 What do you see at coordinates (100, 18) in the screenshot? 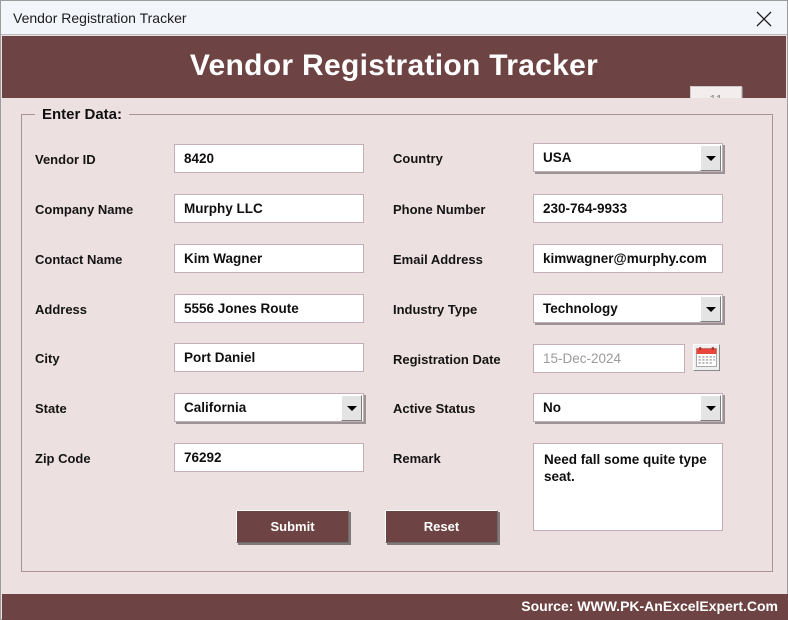
I see `window-title: Vendor Registration Tracker` at bounding box center [100, 18].